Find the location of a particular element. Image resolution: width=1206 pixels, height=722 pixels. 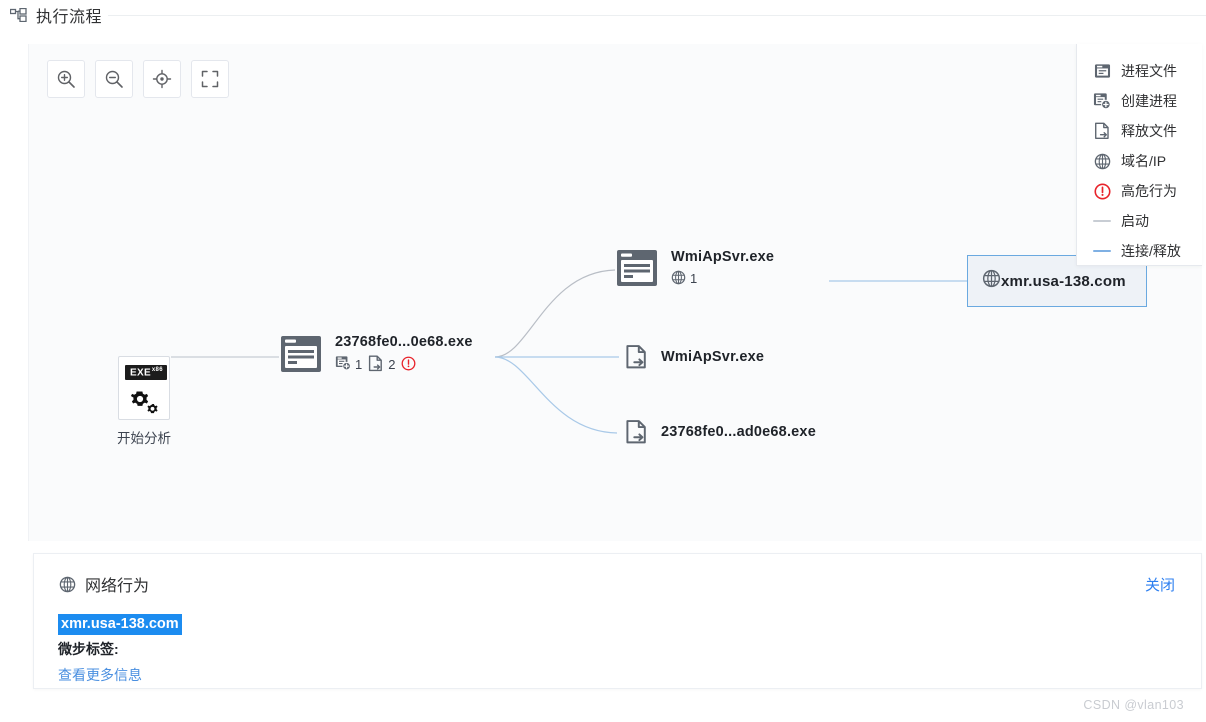

legend-item-domain-ip: 域名/IP is located at coordinates (1139, 161).